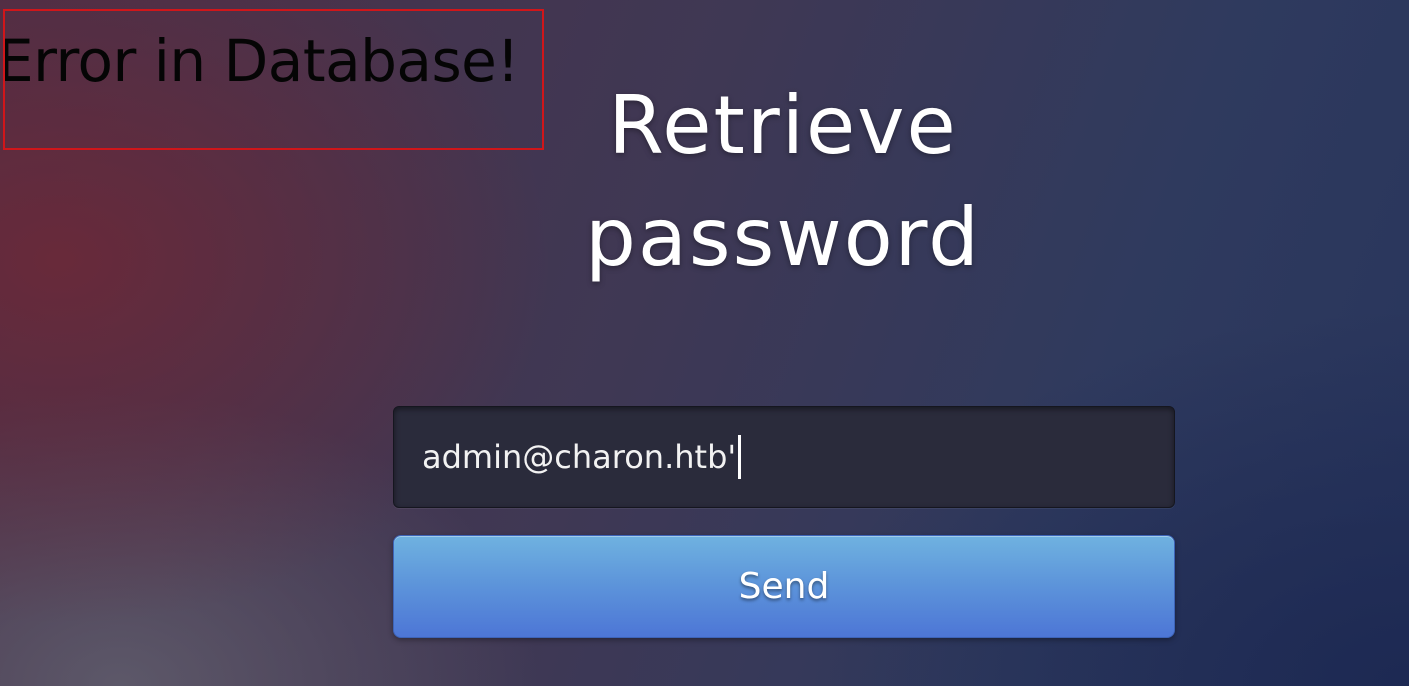 The height and width of the screenshot is (686, 1409). What do you see at coordinates (579, 457) in the screenshot?
I see `email-input-value: admin@charon.htb'` at bounding box center [579, 457].